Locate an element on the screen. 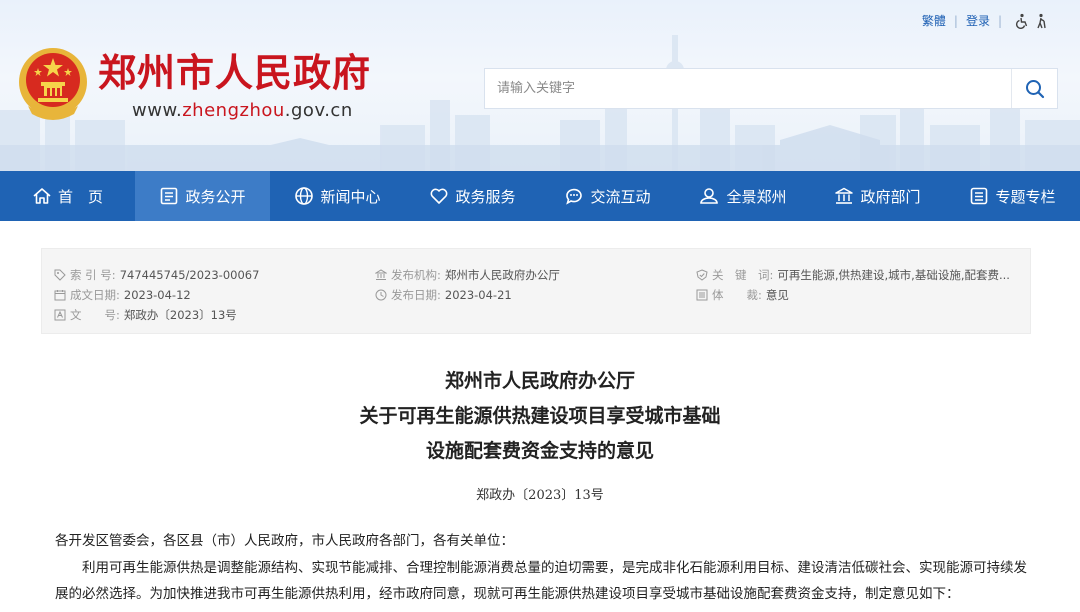  search-input is located at coordinates (748, 88).